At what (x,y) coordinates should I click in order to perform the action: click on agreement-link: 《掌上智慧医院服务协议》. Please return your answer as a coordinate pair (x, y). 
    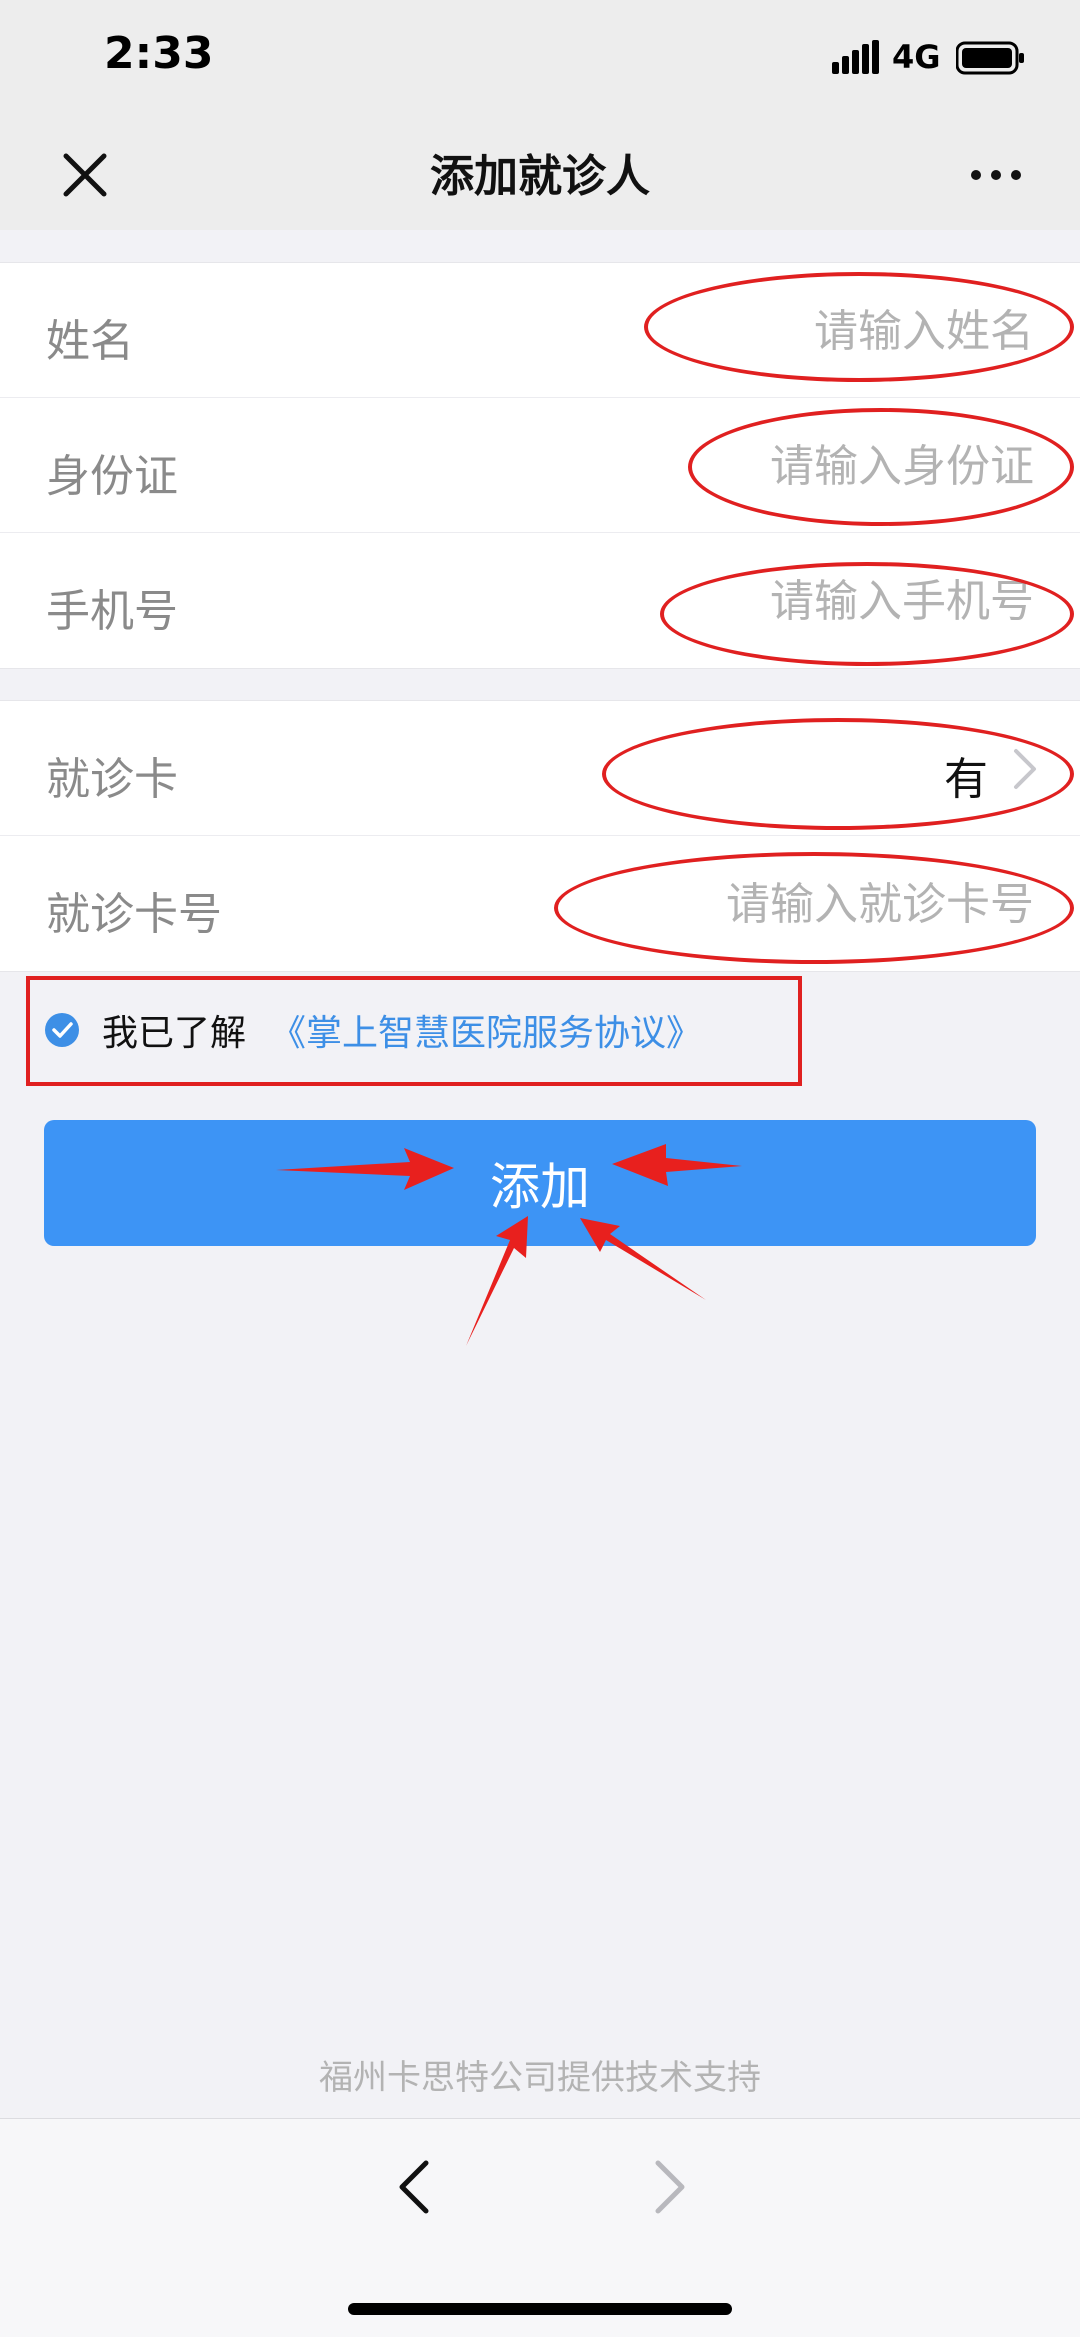
    Looking at the image, I should click on (486, 1030).